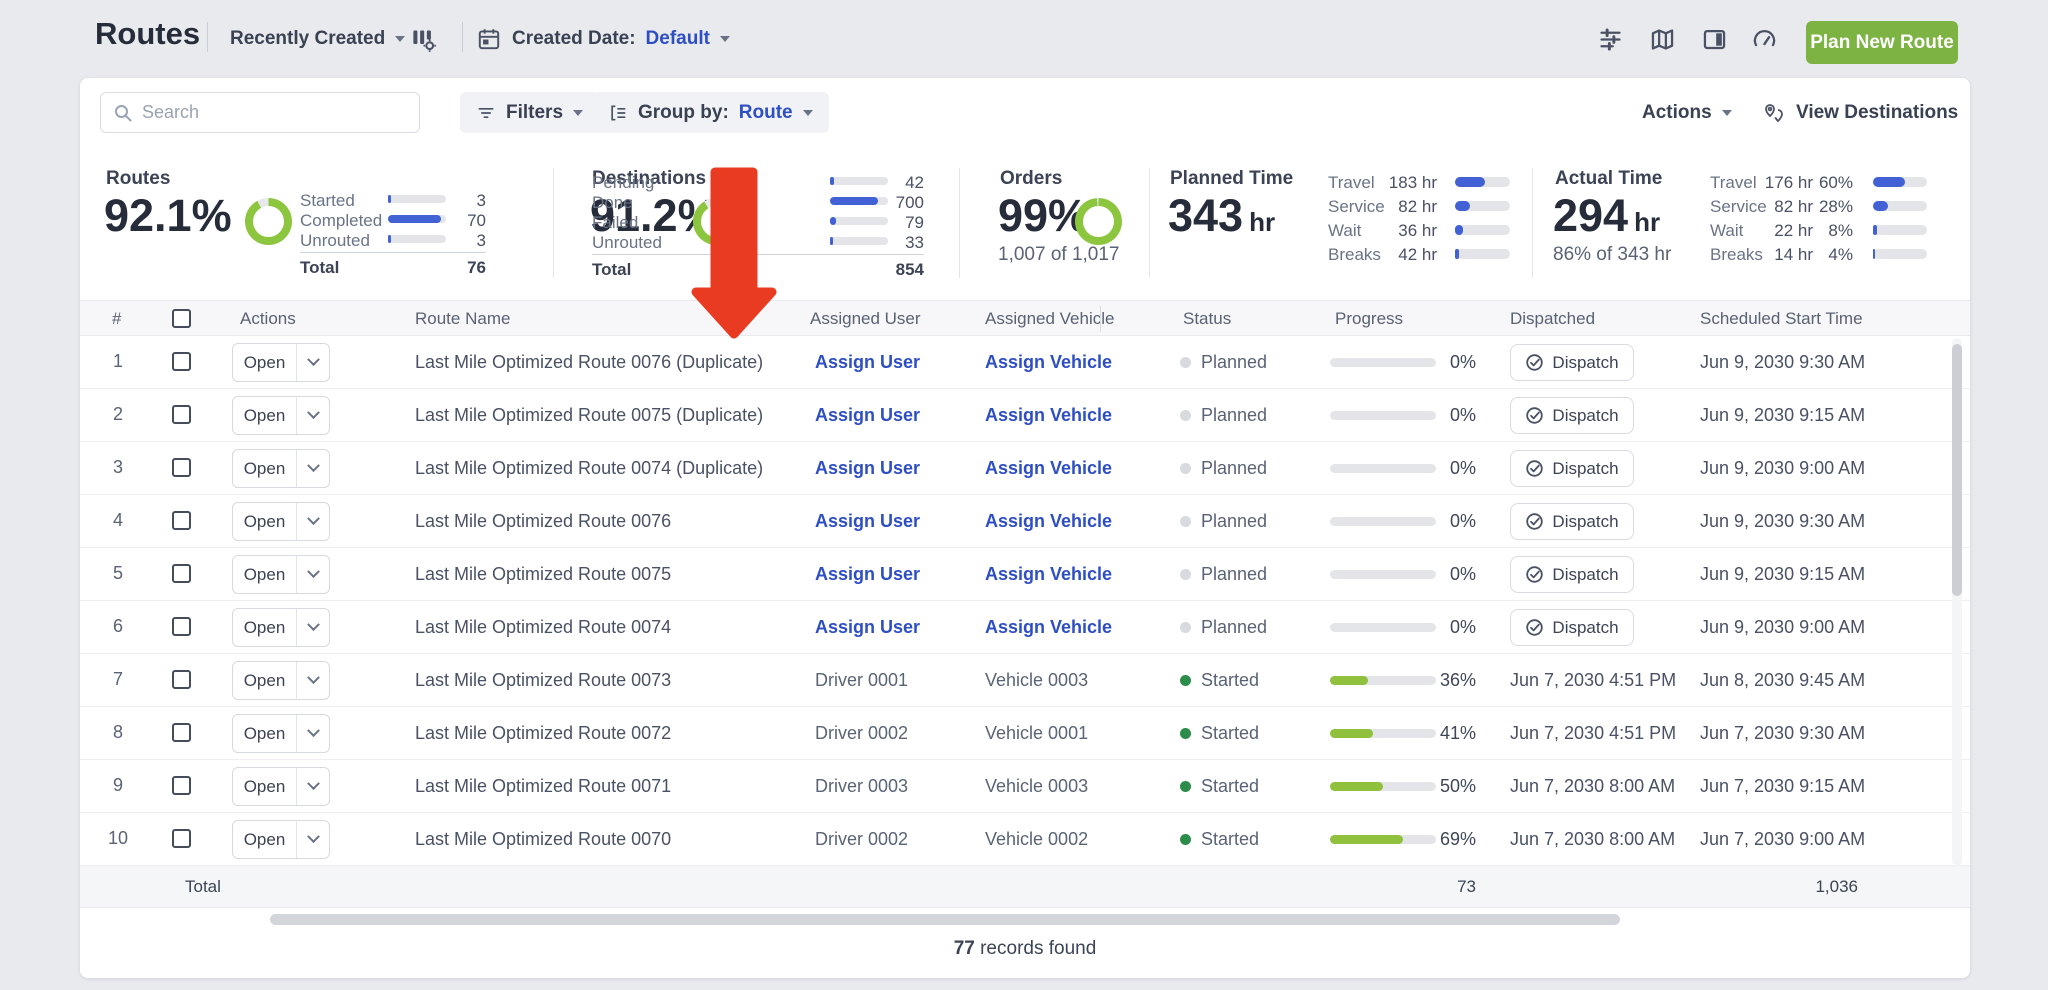  What do you see at coordinates (1714, 39) in the screenshot?
I see `side-panel-icon` at bounding box center [1714, 39].